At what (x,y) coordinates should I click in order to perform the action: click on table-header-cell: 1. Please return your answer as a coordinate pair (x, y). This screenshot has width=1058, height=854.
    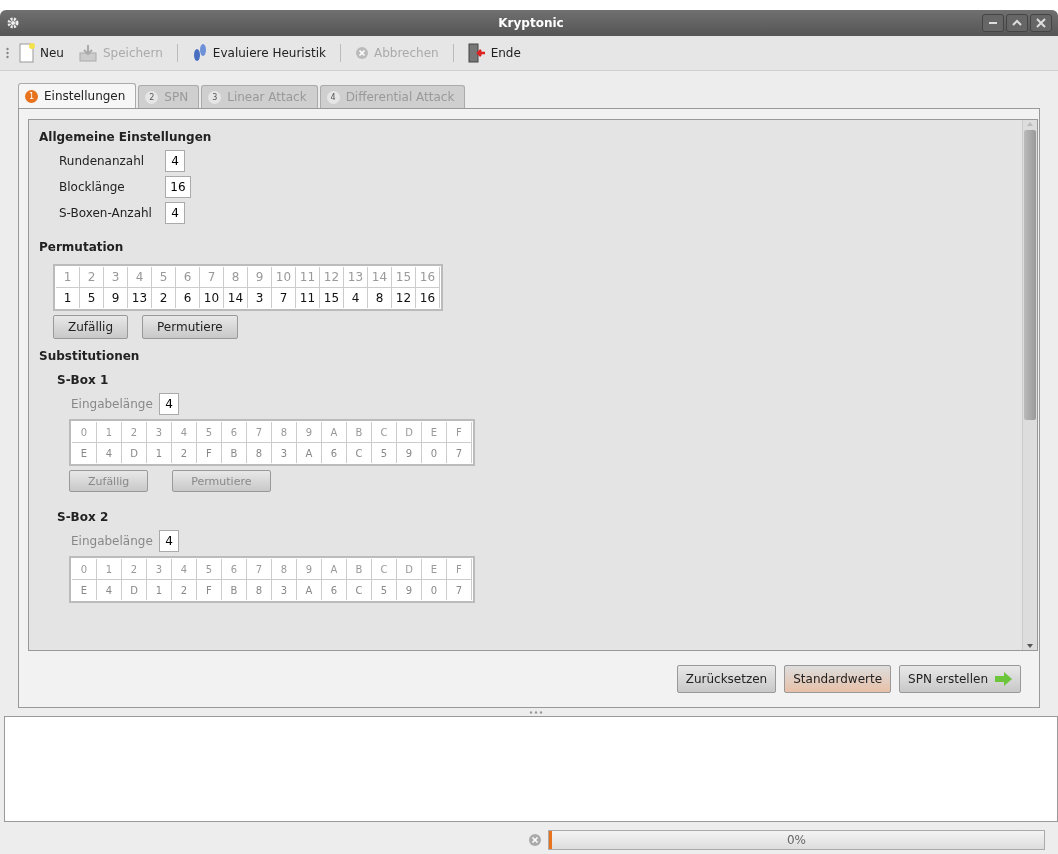
    Looking at the image, I should click on (109, 569).